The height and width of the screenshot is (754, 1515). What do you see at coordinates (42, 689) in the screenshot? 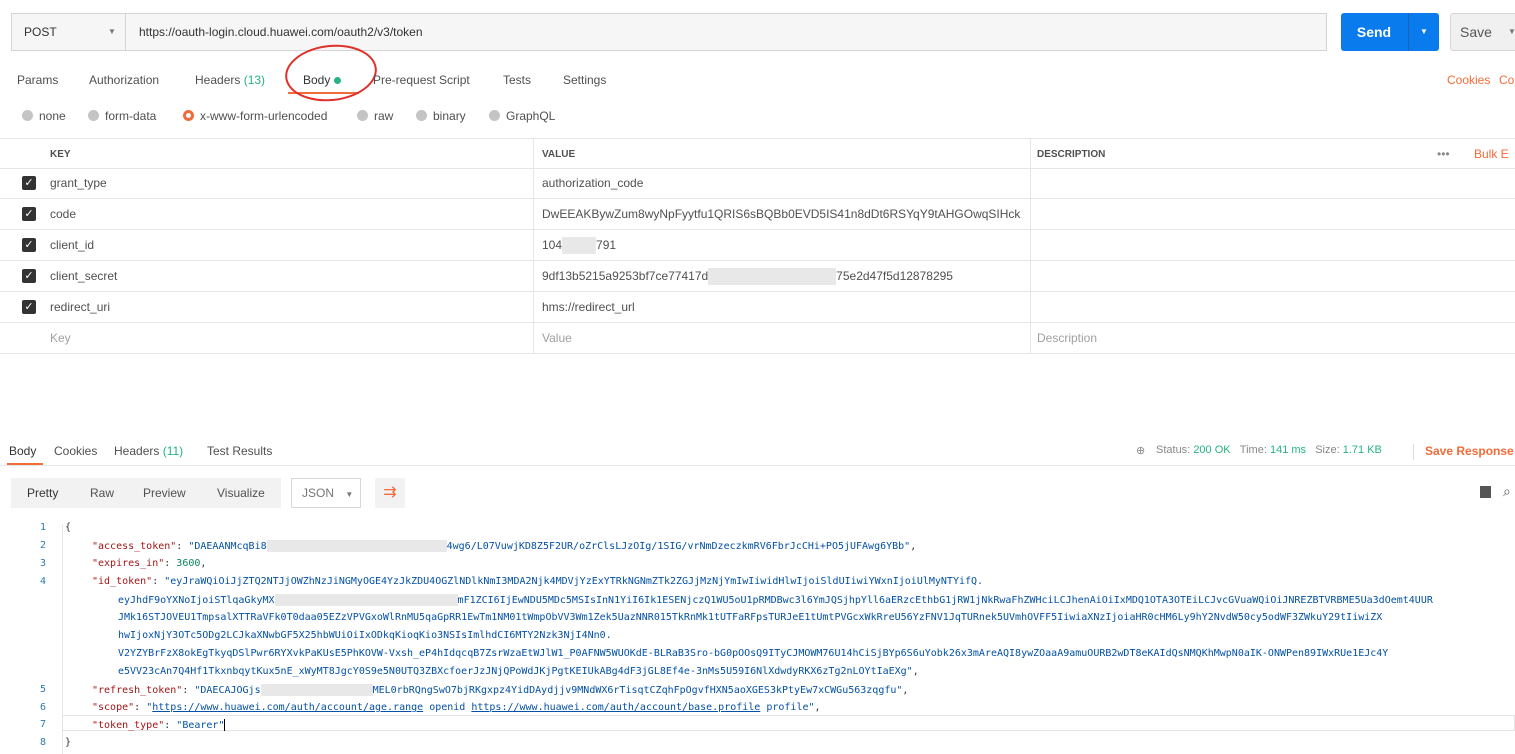
I see `line-number: 5` at bounding box center [42, 689].